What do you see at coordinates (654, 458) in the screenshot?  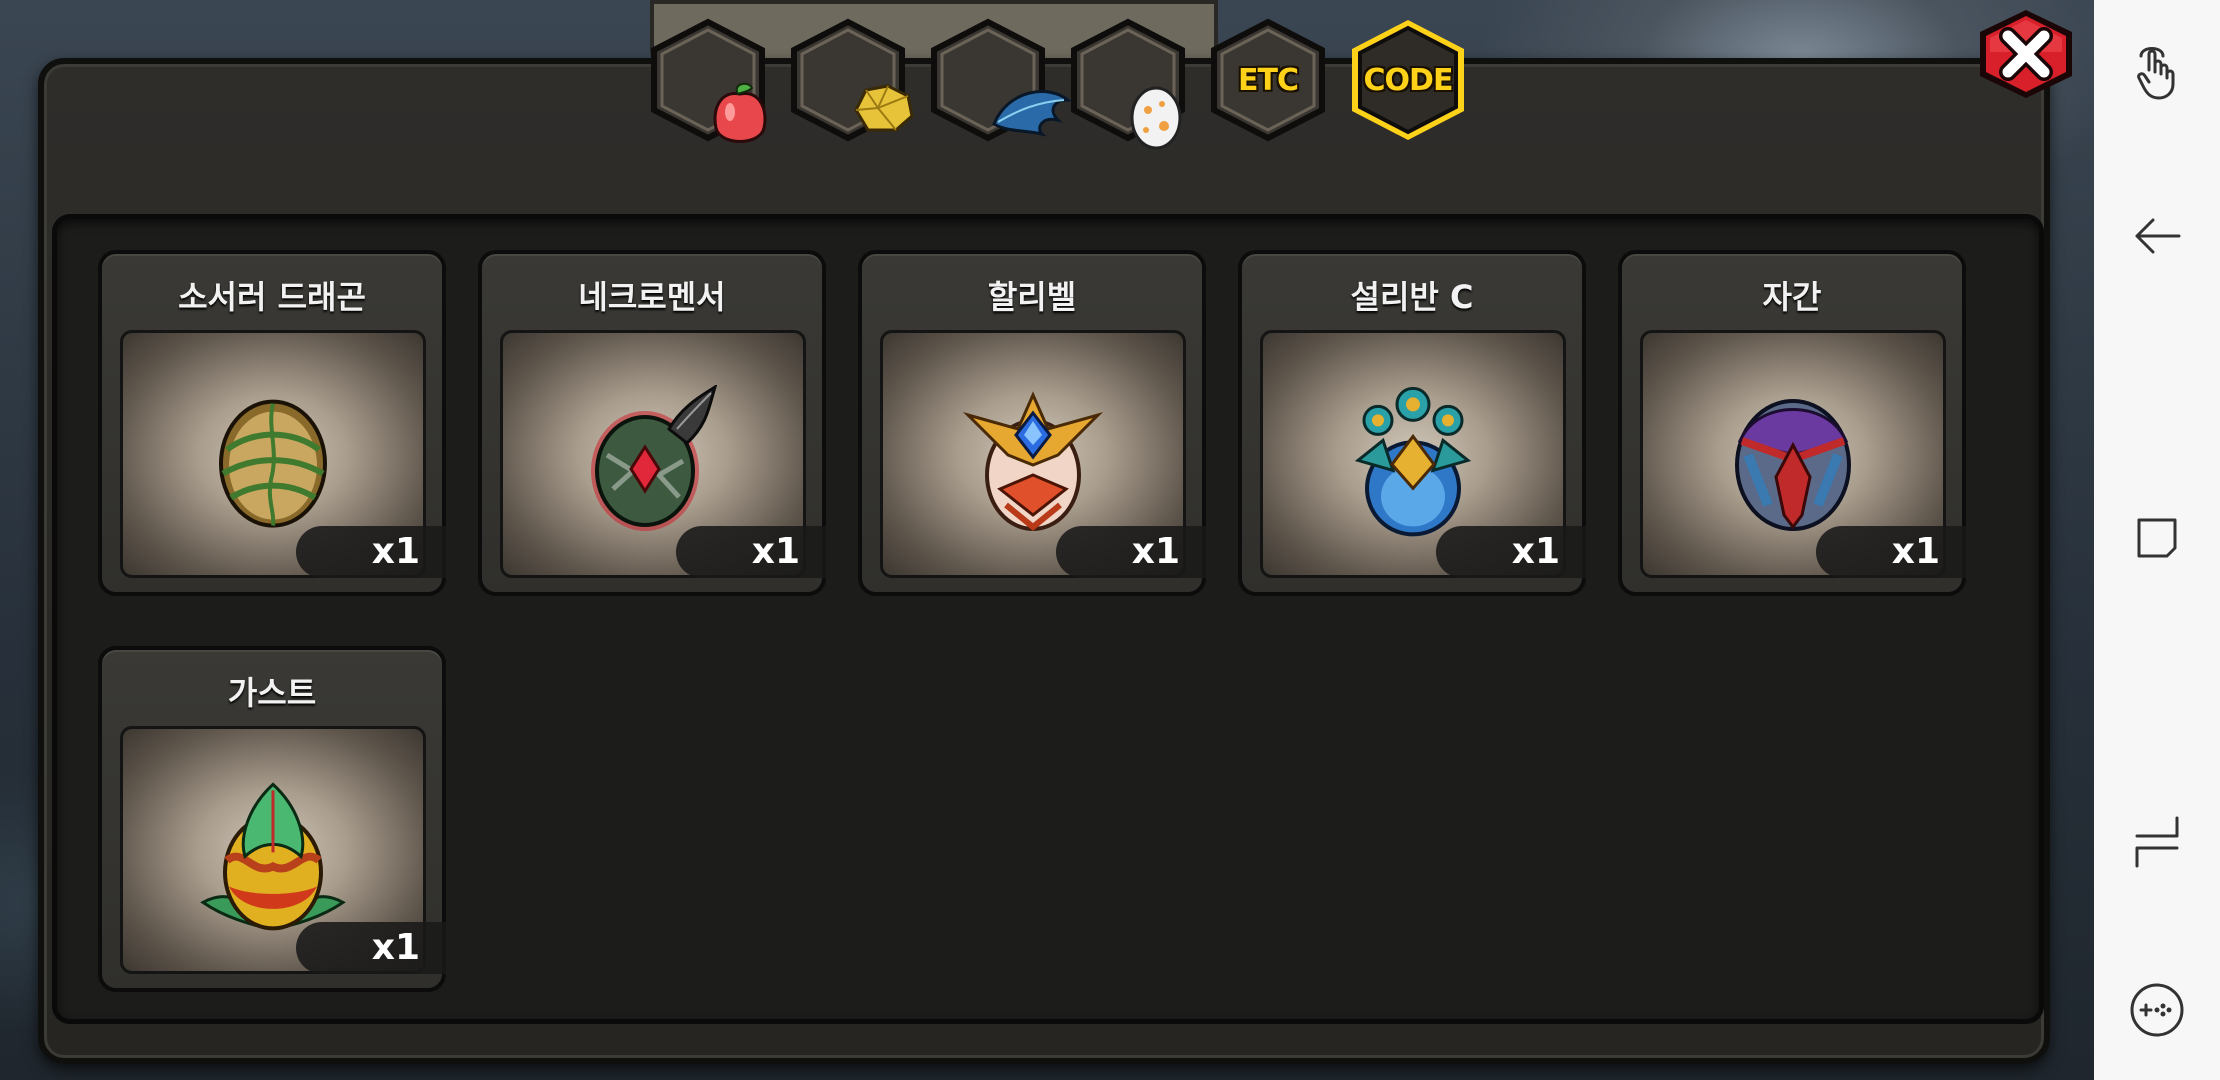 I see `necromancer-egg-icon` at bounding box center [654, 458].